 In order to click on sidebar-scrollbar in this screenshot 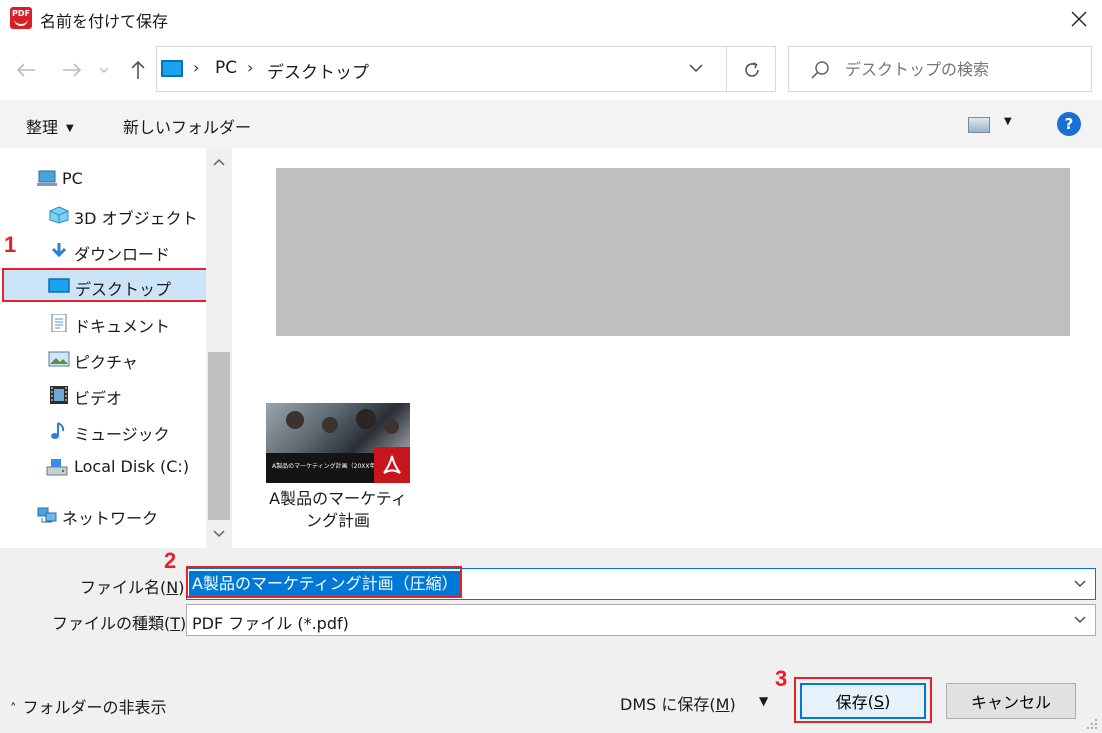, I will do `click(219, 348)`.